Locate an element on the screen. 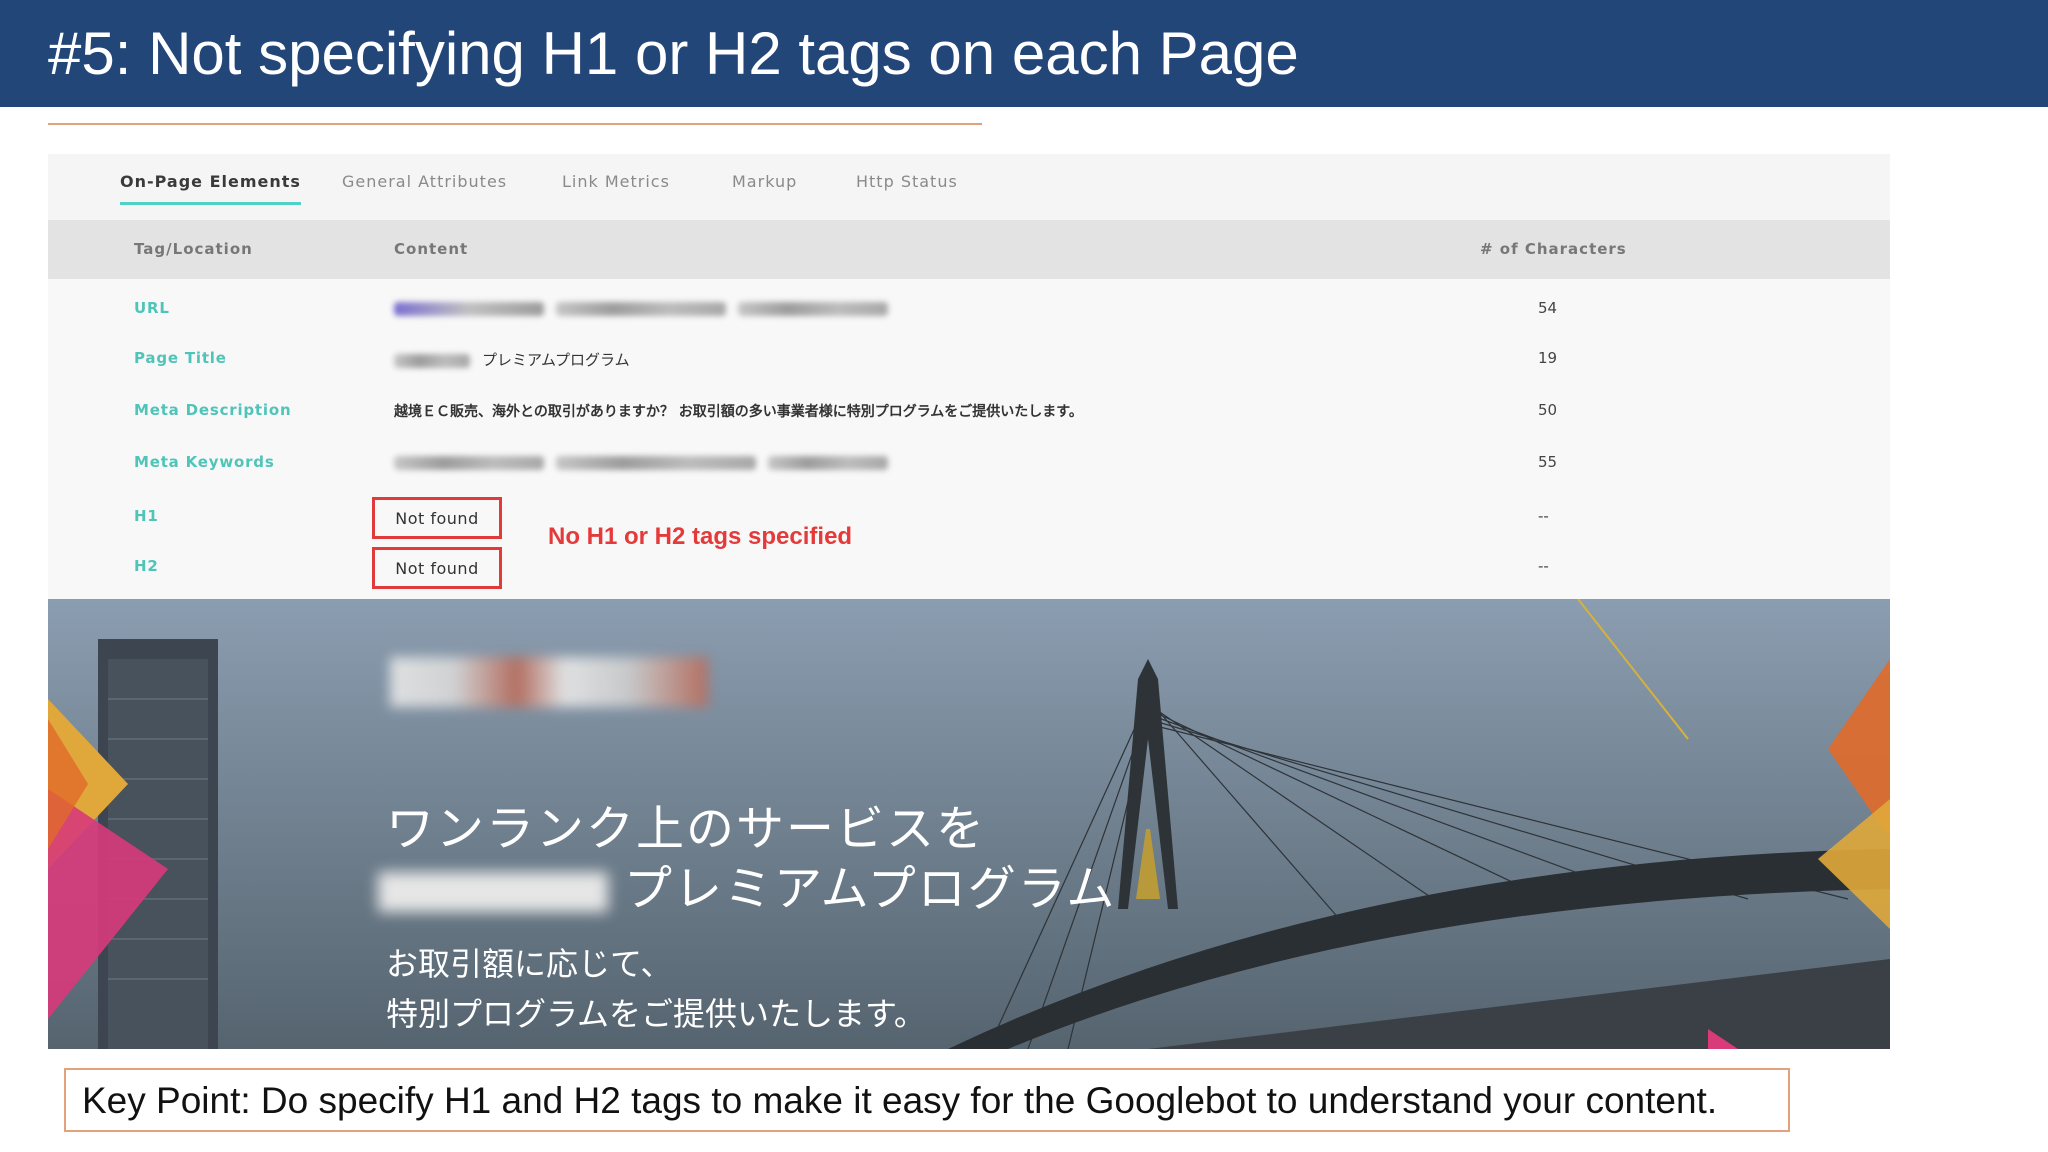  row-count: 54 is located at coordinates (1548, 308).